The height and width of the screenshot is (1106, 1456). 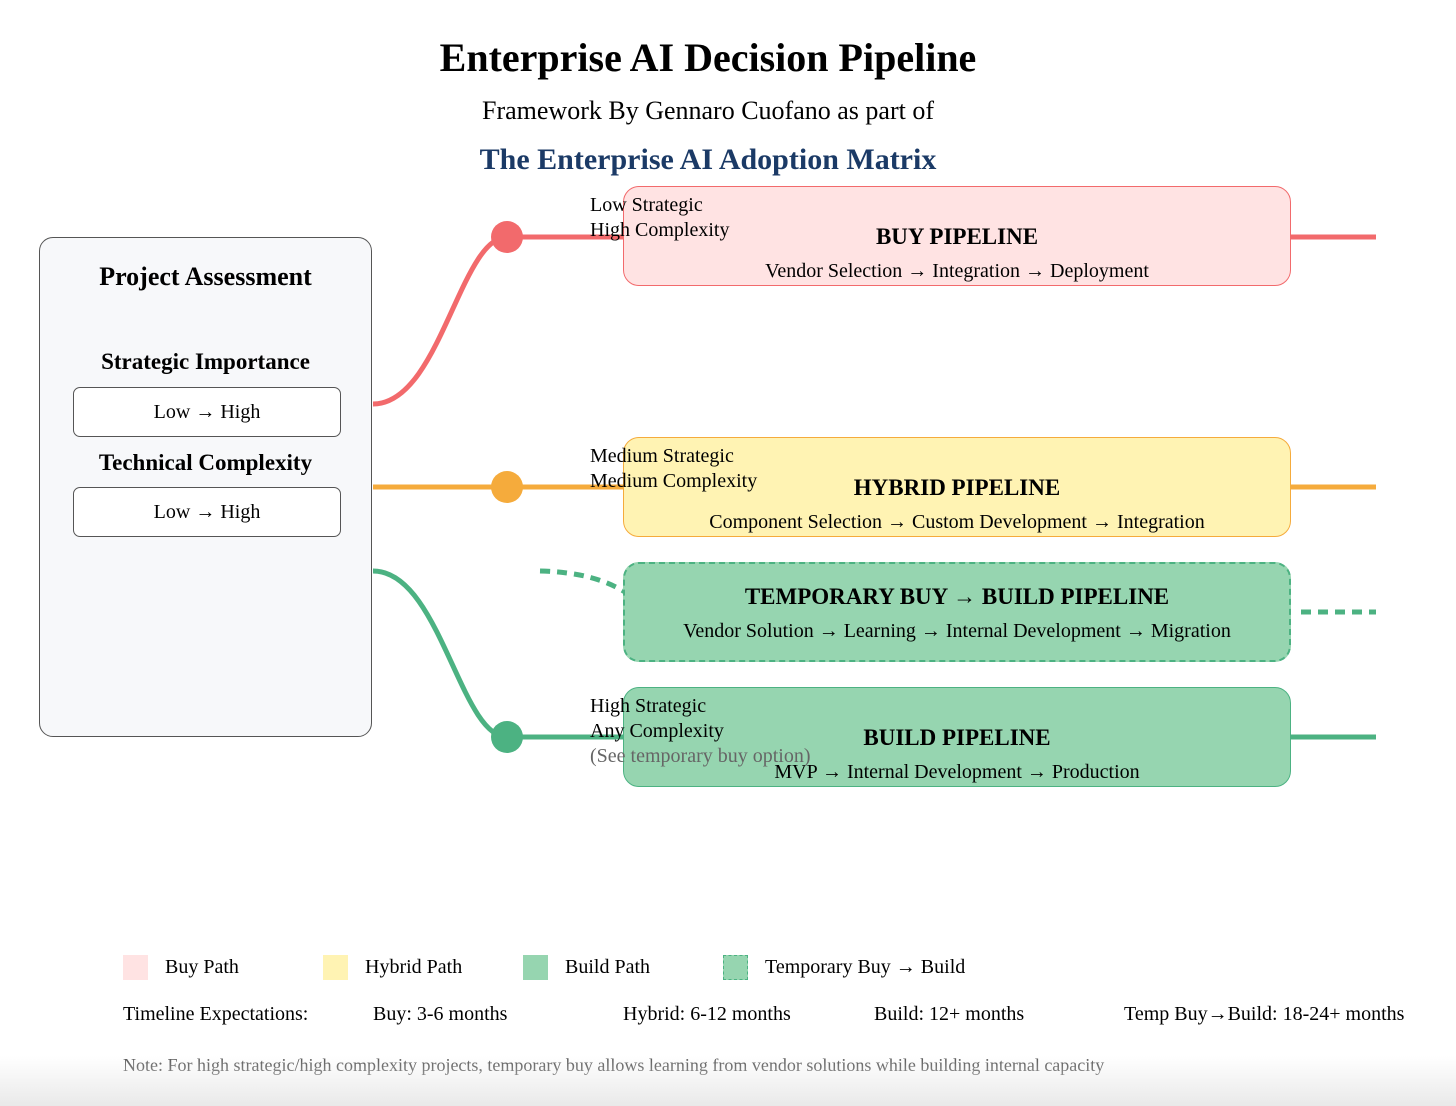 I want to click on technical-complexity-scale: Low → High, so click(x=207, y=512).